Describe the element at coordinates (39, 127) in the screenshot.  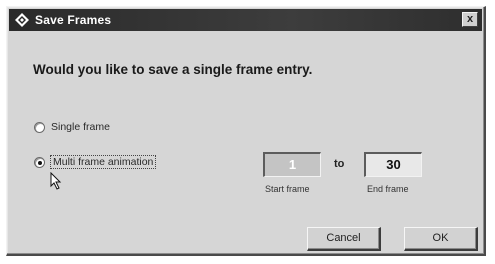
I see `single-frame-radio` at that location.